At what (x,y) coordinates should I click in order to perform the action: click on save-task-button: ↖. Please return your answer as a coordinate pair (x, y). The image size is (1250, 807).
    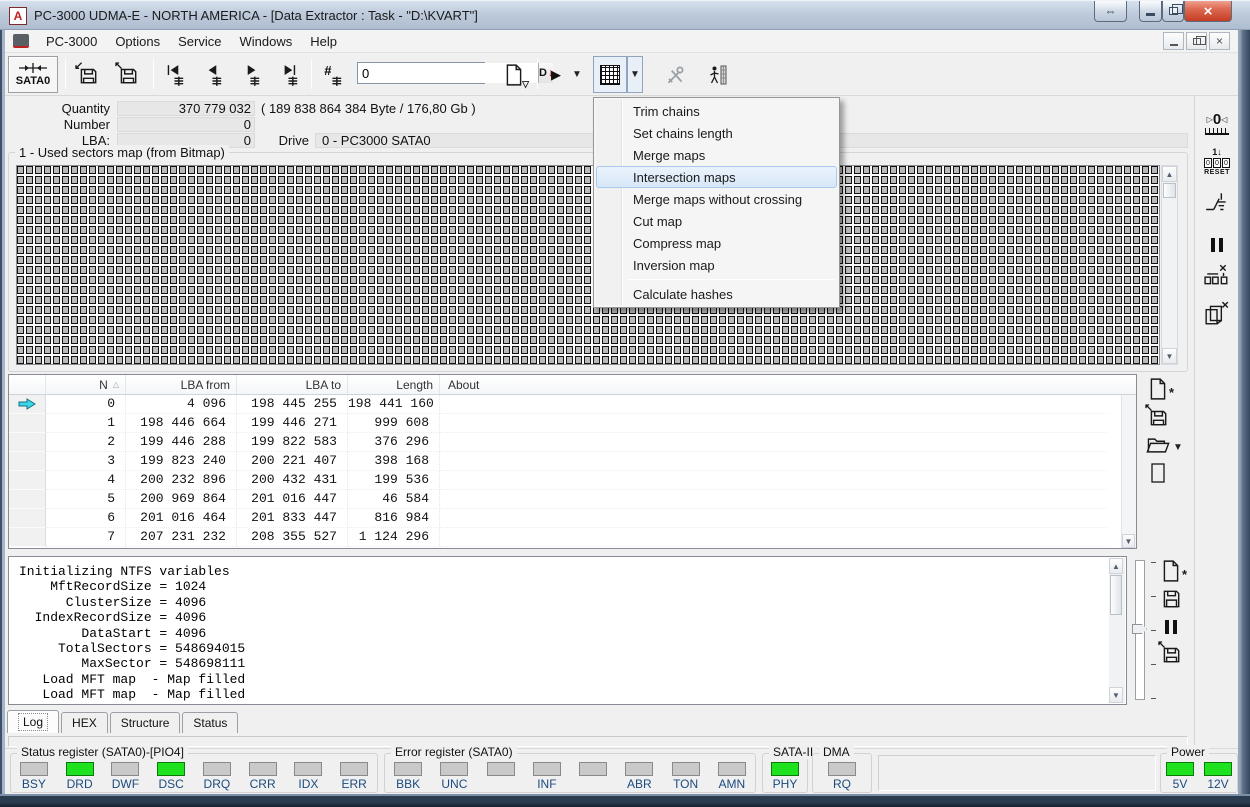
    Looking at the image, I should click on (128, 74).